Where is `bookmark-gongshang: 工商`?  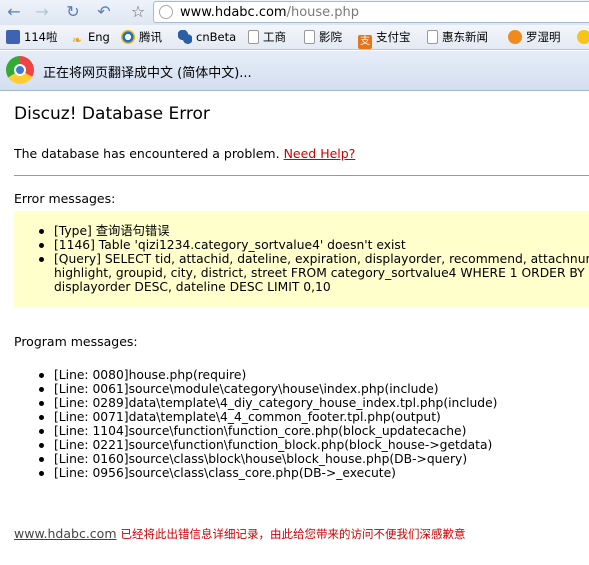 bookmark-gongshang: 工商 is located at coordinates (267, 37).